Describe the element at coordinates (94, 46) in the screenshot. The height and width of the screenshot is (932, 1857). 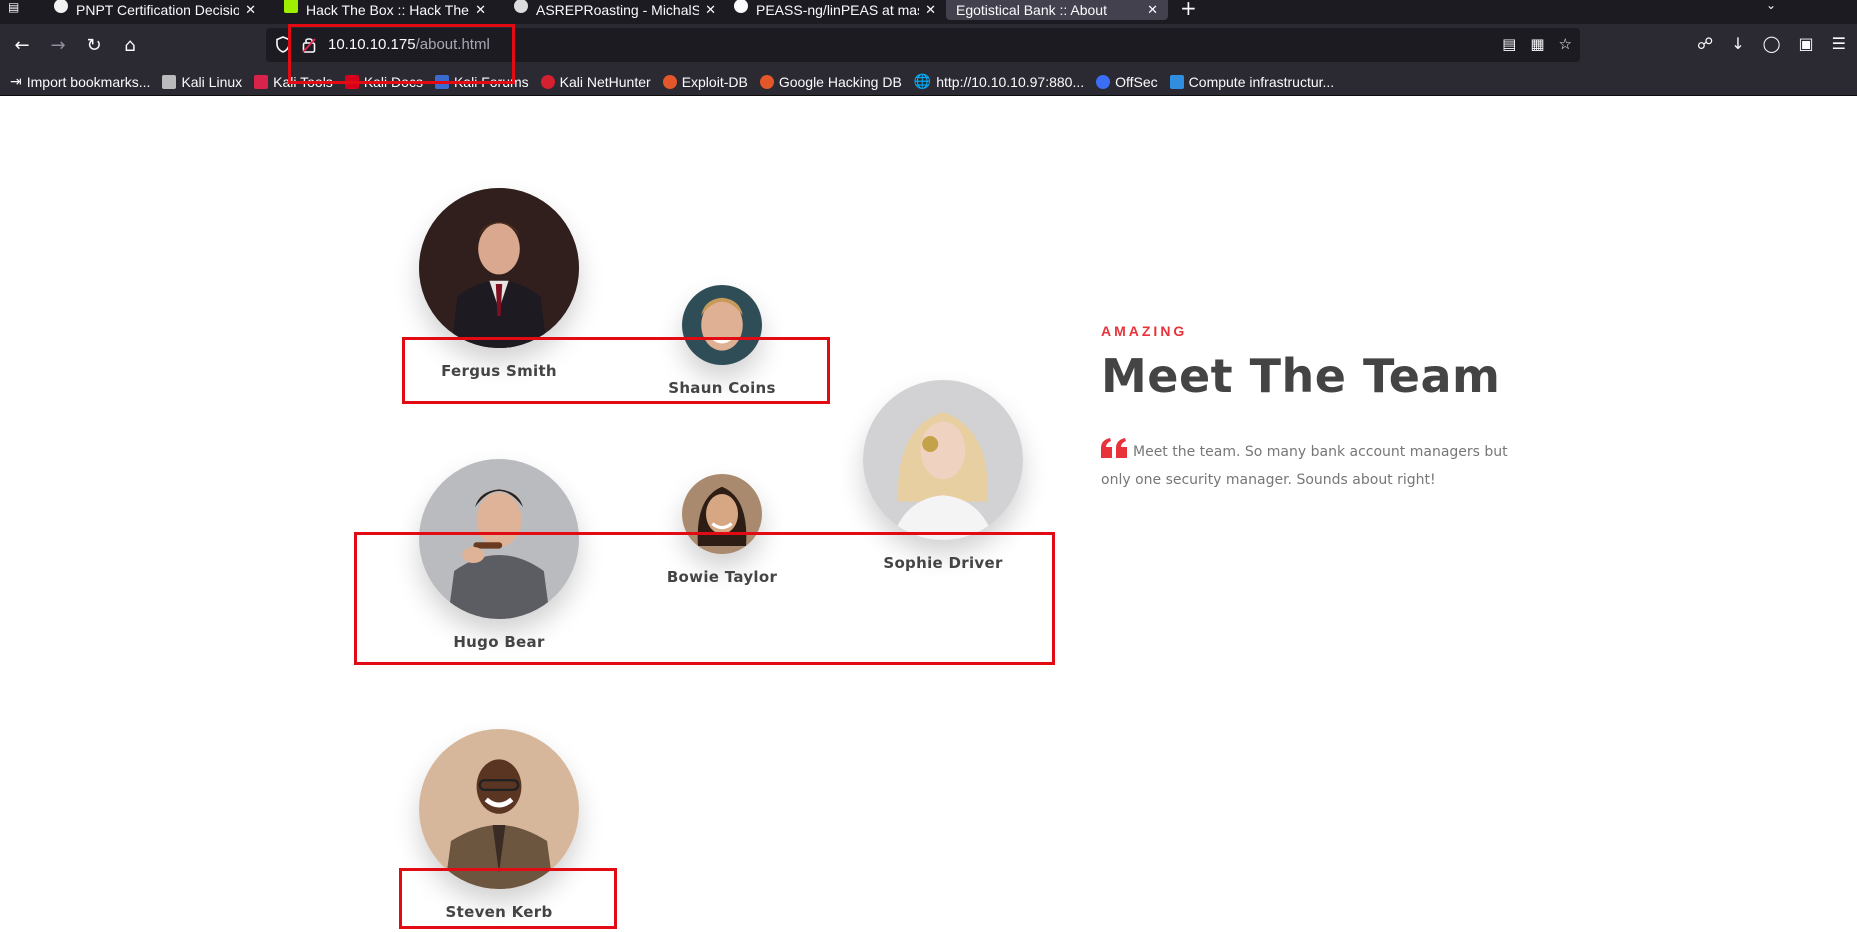
I see `reload-icon: ↻` at that location.